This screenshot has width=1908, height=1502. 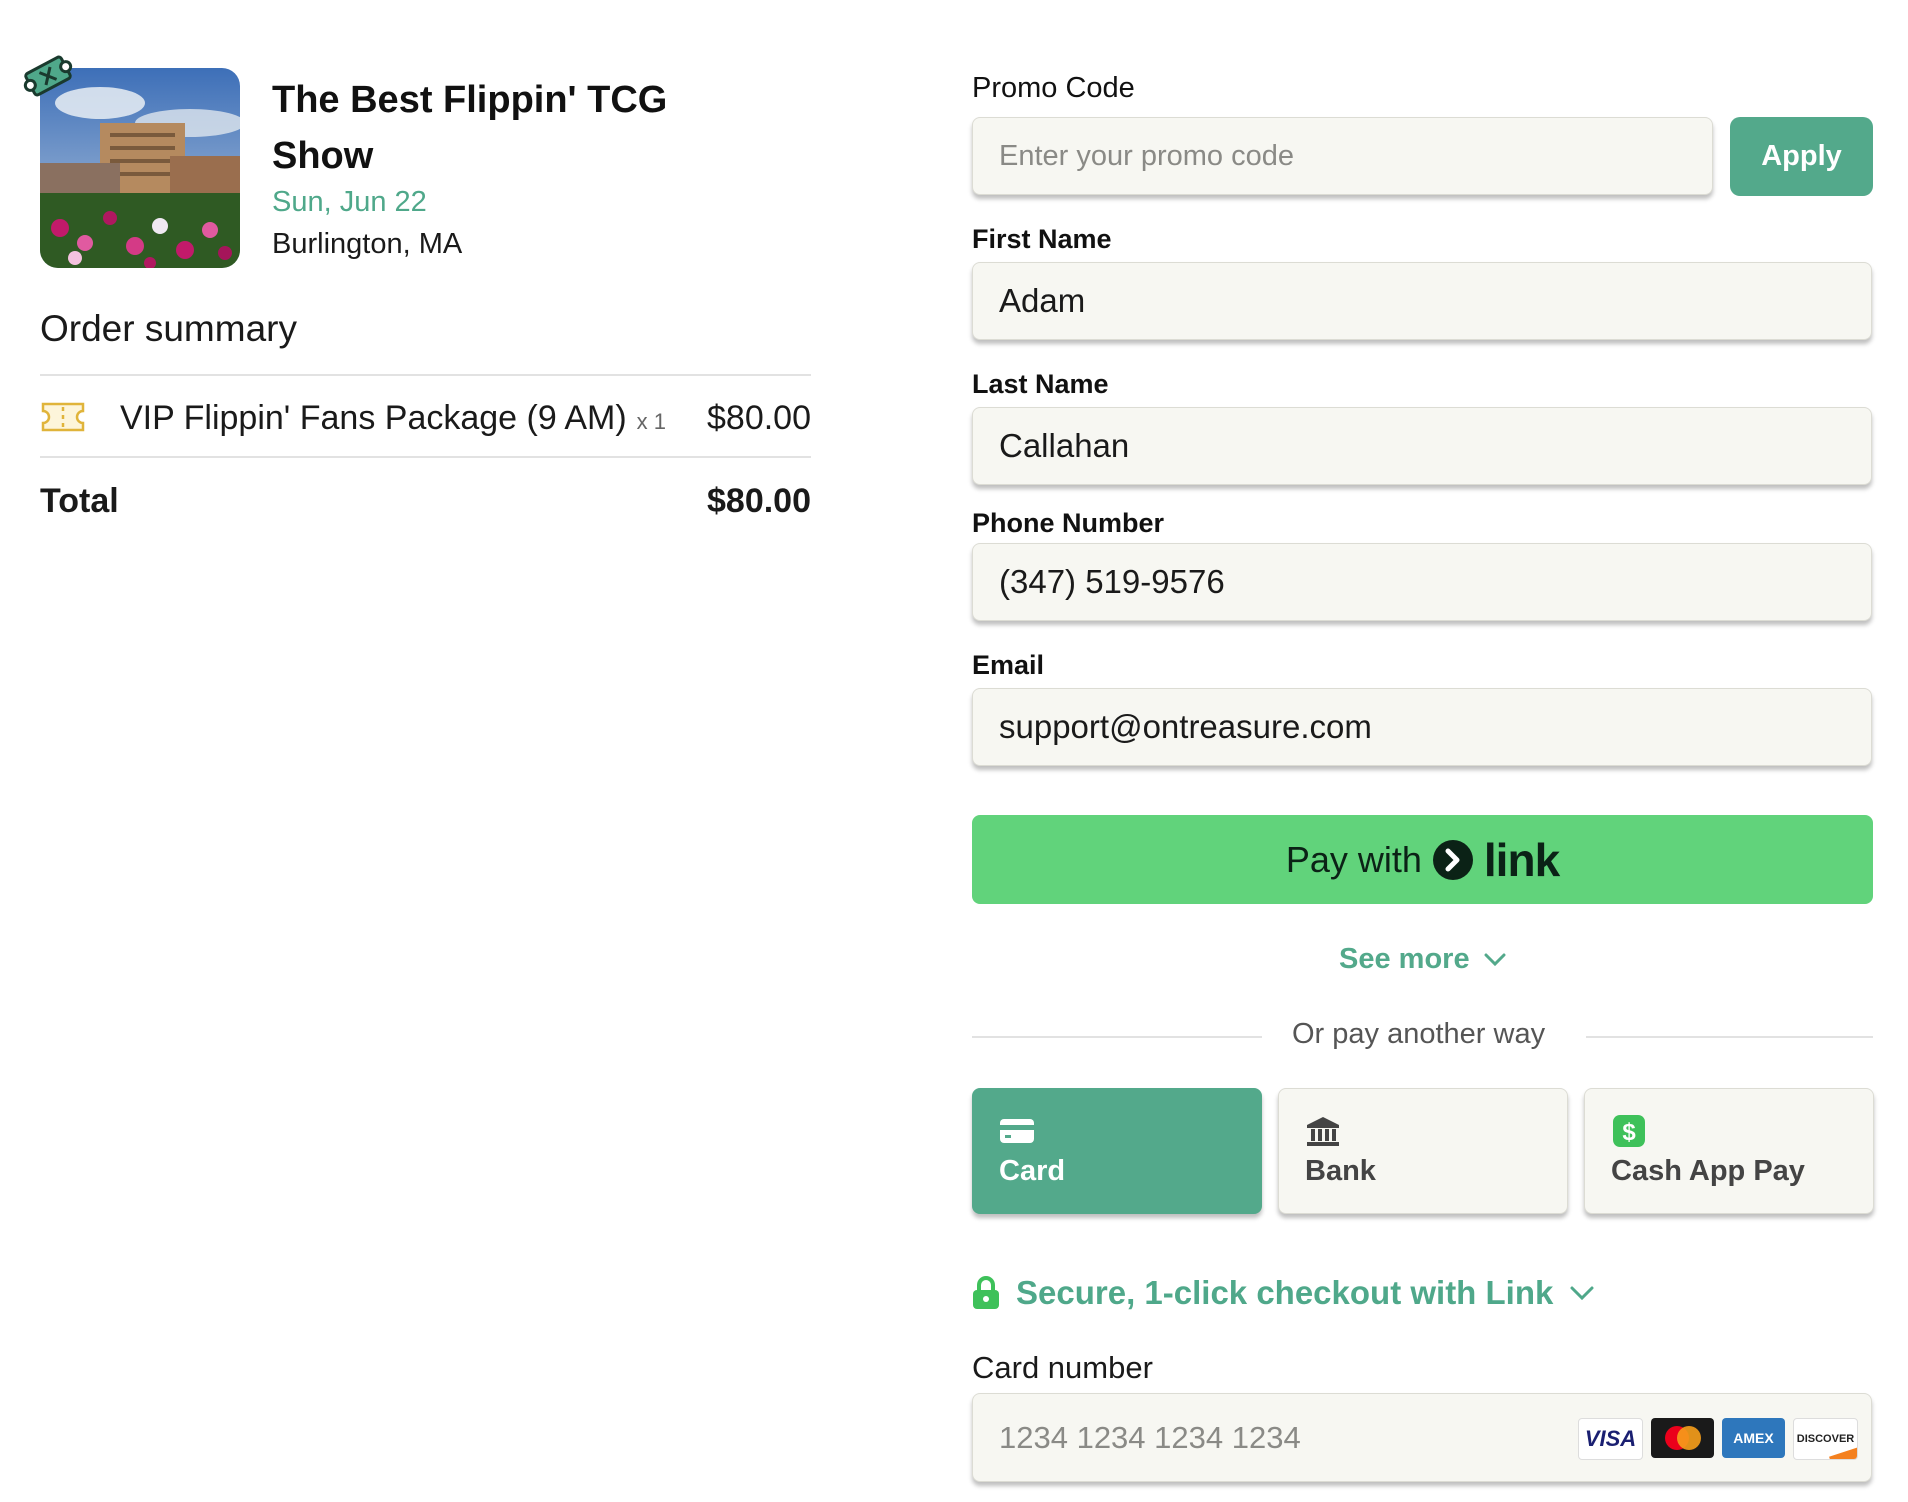 I want to click on amex-text: AMEX, so click(x=1753, y=1438).